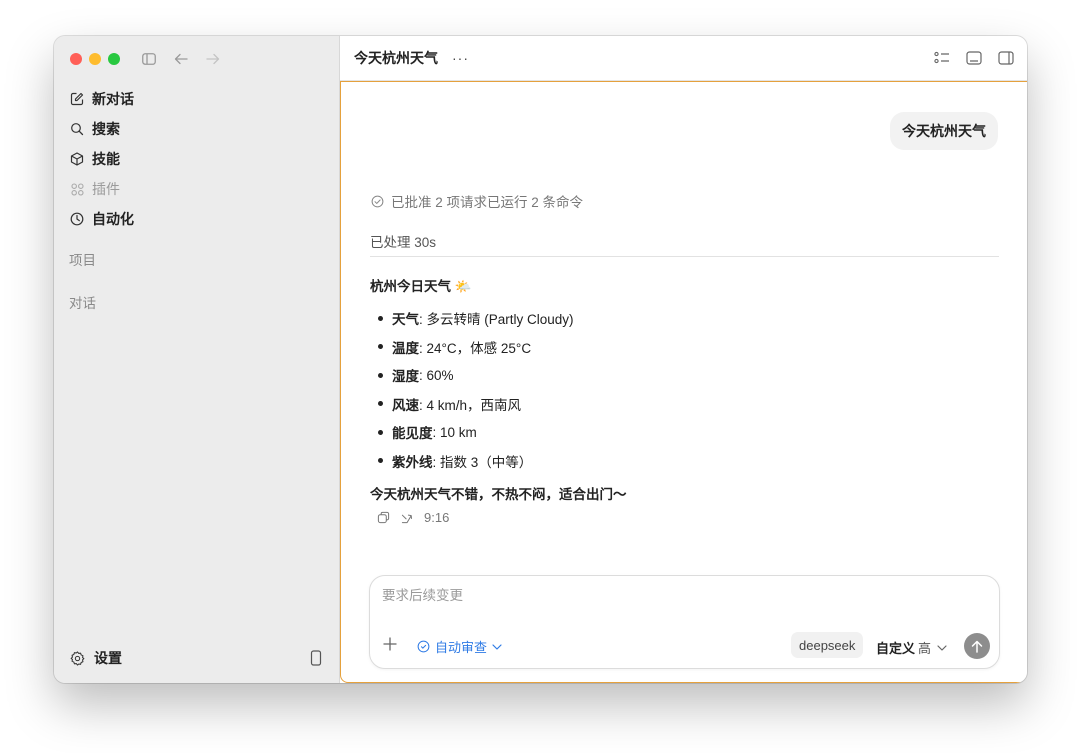 The height and width of the screenshot is (753, 1080). What do you see at coordinates (403, 241) in the screenshot?
I see `processed-time: 已处理 30s` at bounding box center [403, 241].